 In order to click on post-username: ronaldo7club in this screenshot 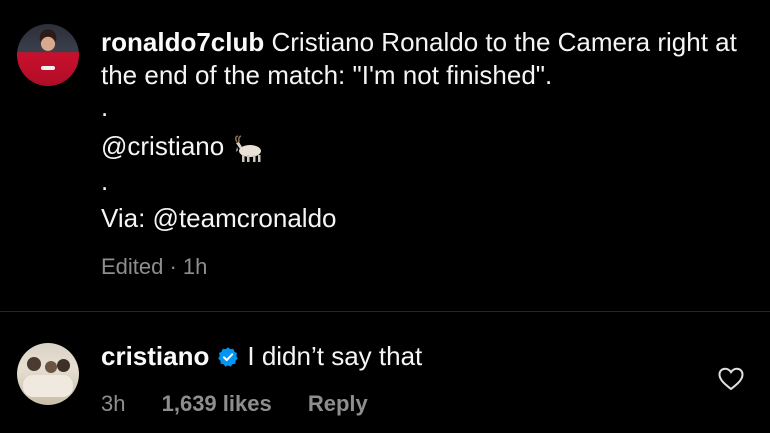, I will do `click(182, 42)`.